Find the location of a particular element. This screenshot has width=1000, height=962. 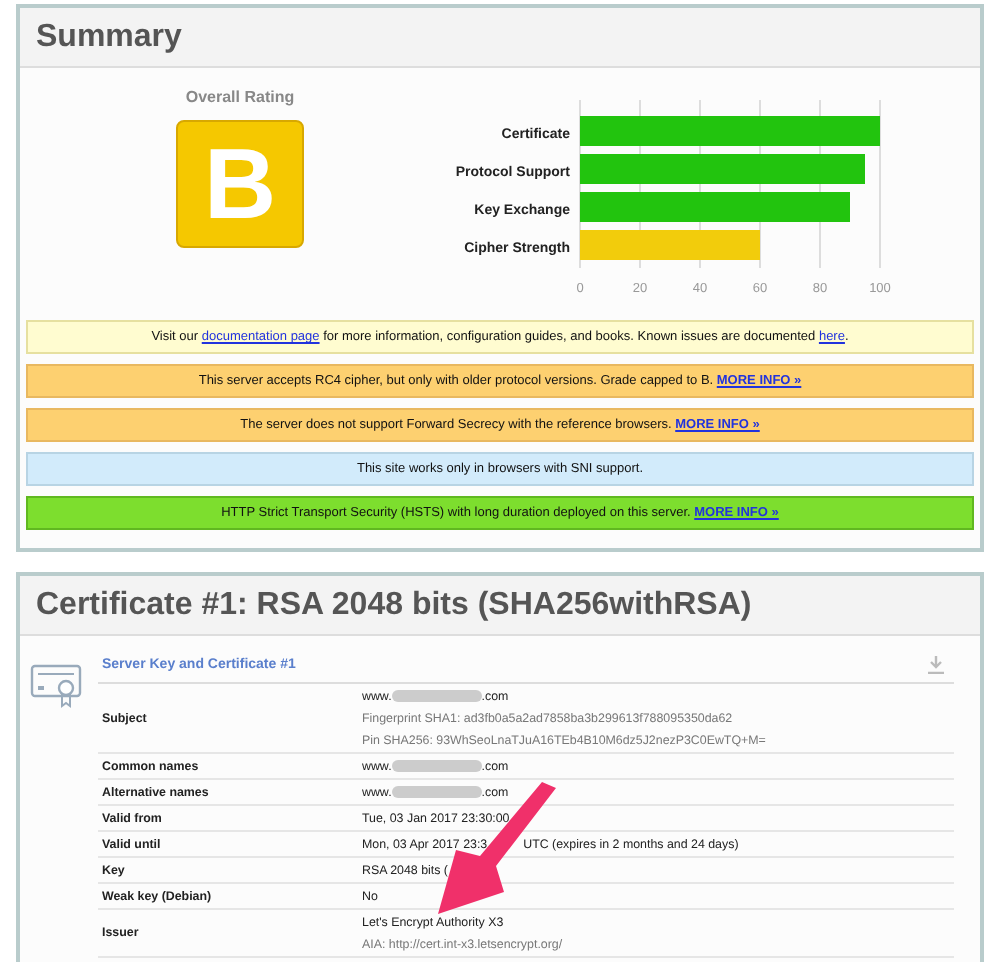

grade-badge: B is located at coordinates (240, 184).